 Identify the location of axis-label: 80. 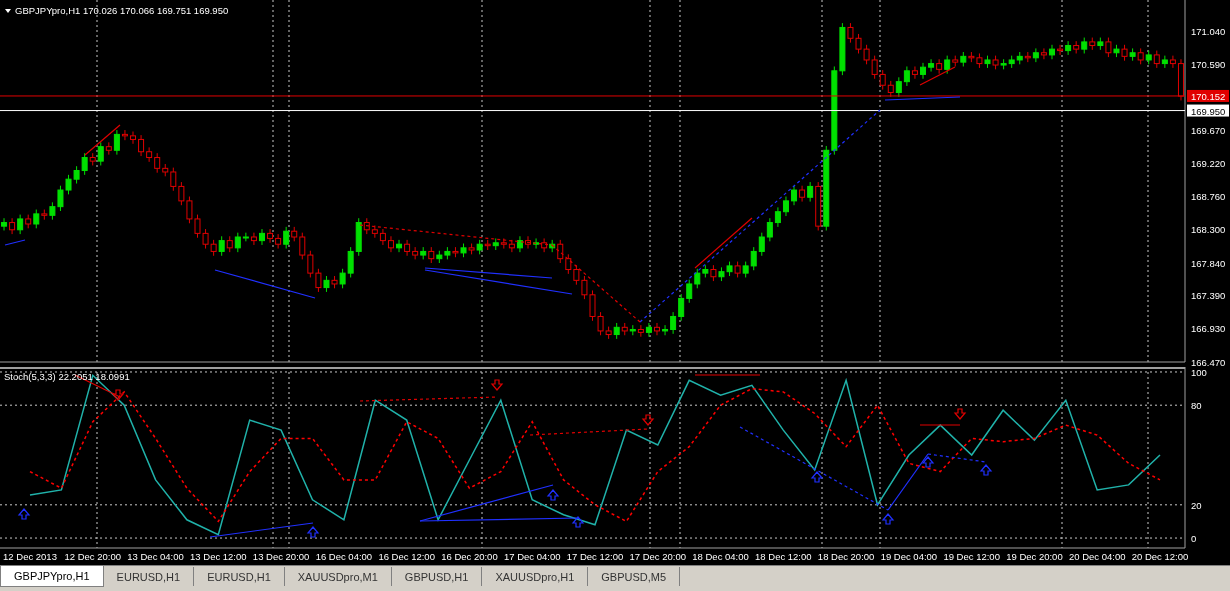
(1196, 406).